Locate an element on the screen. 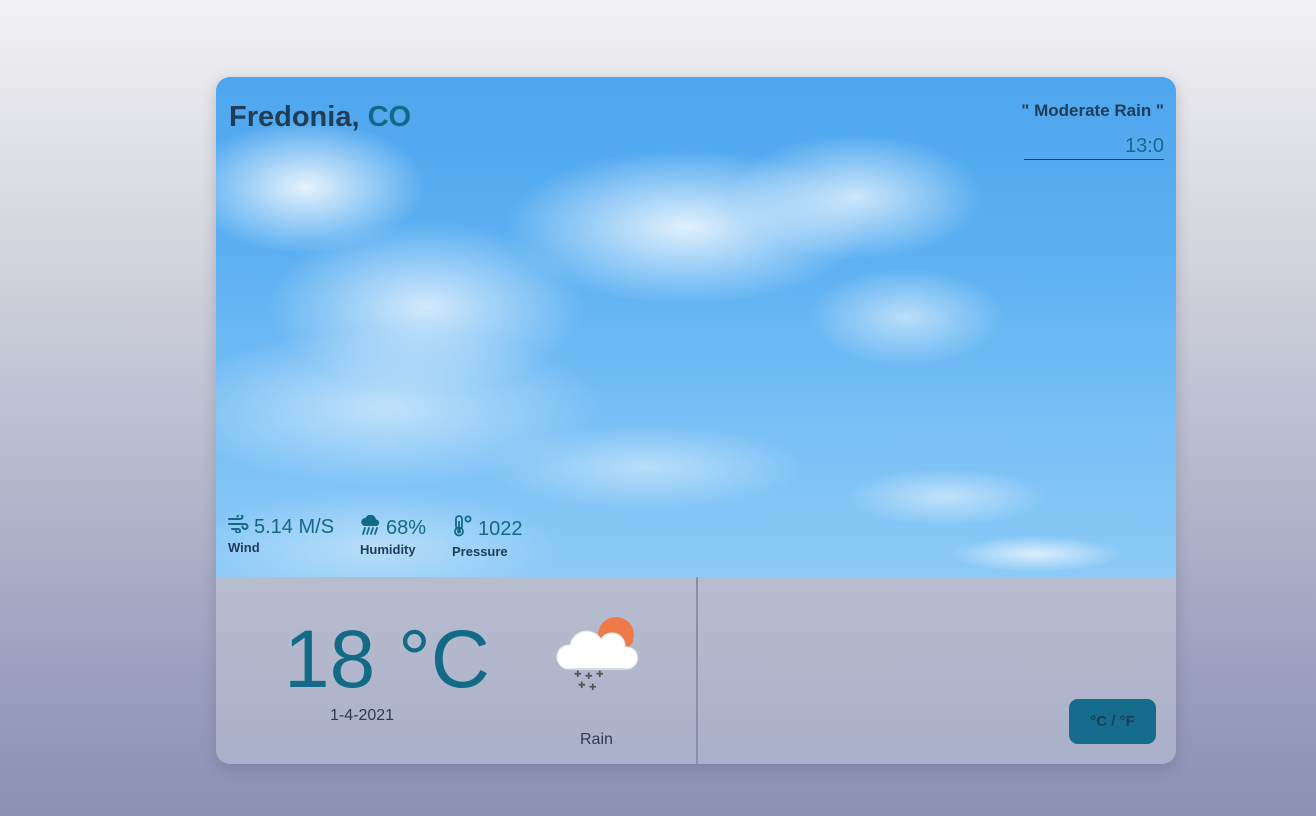 Image resolution: width=1316 pixels, height=816 pixels. state-code: CO is located at coordinates (389, 117).